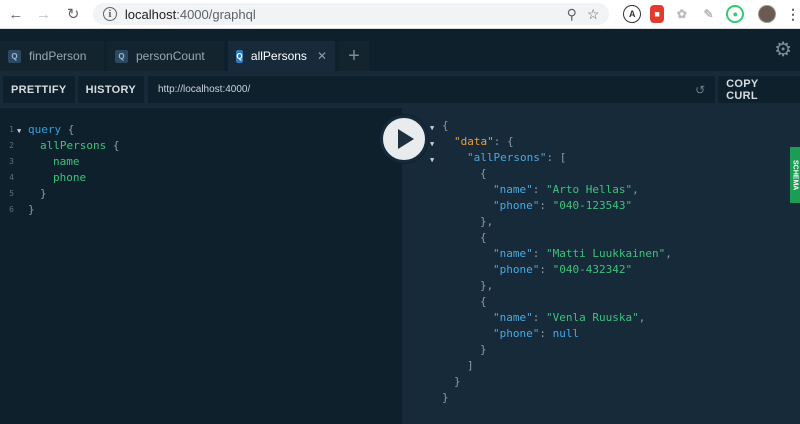 Image resolution: width=800 pixels, height=424 pixels. Describe the element at coordinates (759, 89) in the screenshot. I see `copy-curl-button: COPY CURL` at that location.